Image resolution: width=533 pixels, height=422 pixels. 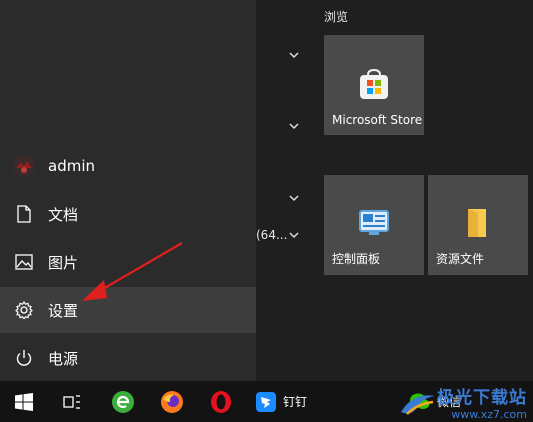 What do you see at coordinates (24, 310) in the screenshot?
I see `gear-icon` at bounding box center [24, 310].